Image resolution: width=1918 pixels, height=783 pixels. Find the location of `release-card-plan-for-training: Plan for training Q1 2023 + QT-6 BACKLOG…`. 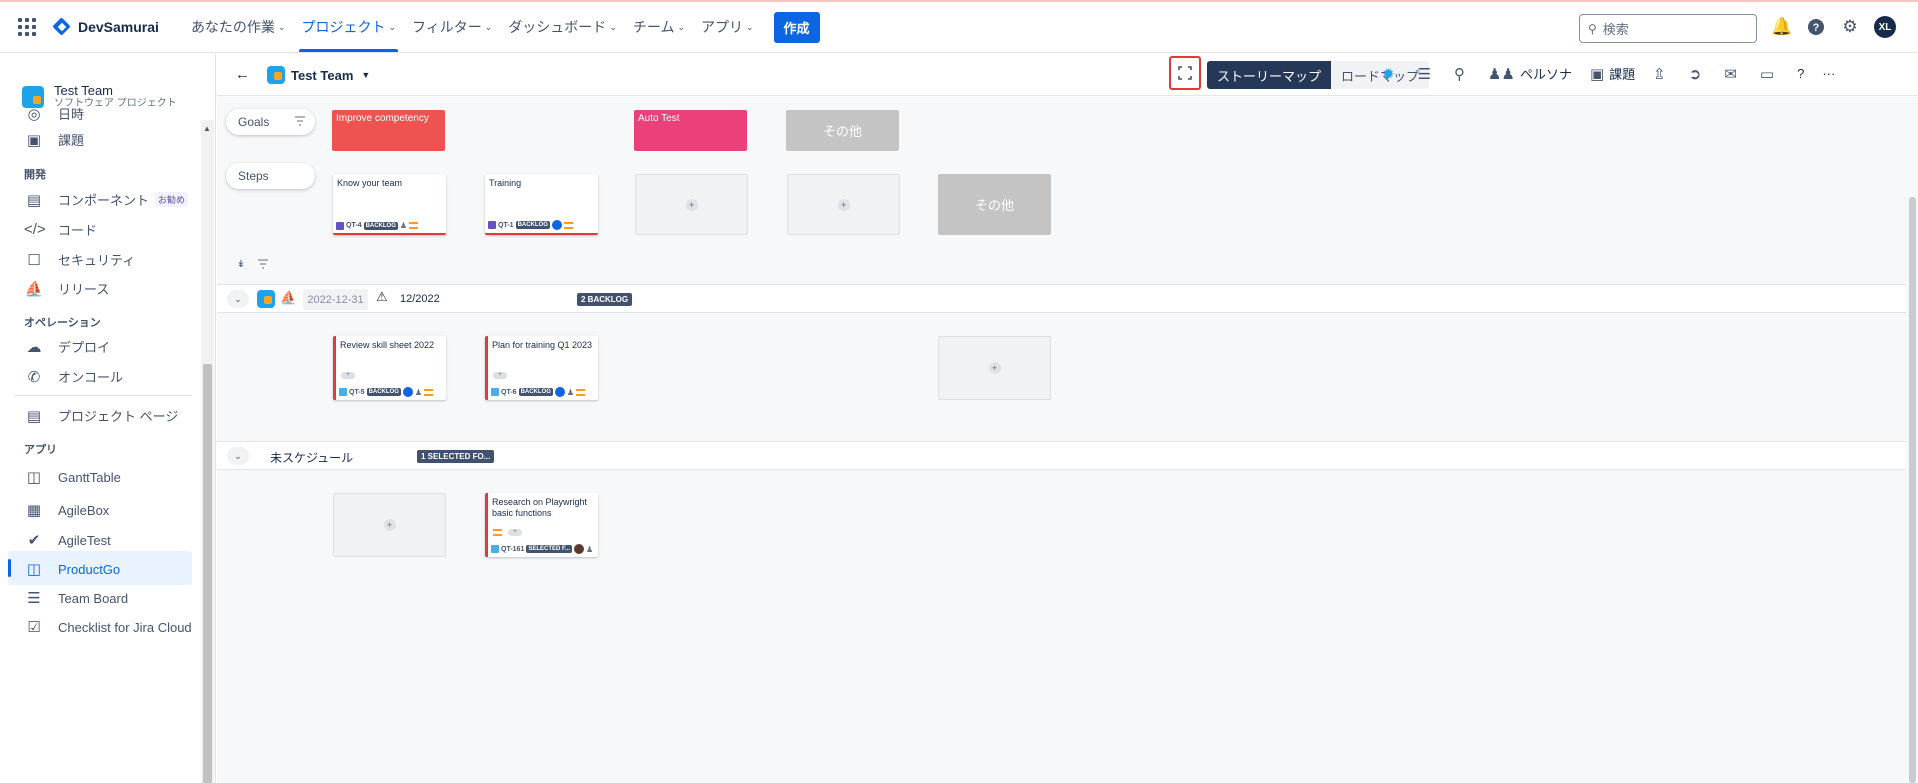

release-card-plan-for-training: Plan for training Q1 2023 + QT-6 BACKLOG… is located at coordinates (541, 368).